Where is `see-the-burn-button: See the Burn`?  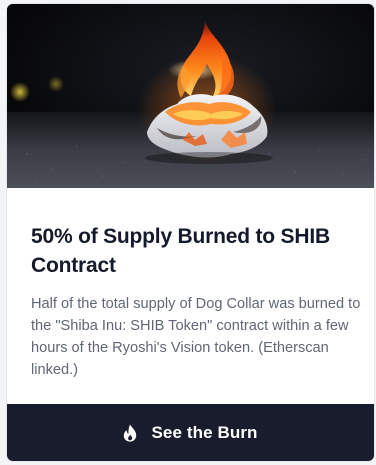
see-the-burn-button: See the Burn is located at coordinates (190, 432).